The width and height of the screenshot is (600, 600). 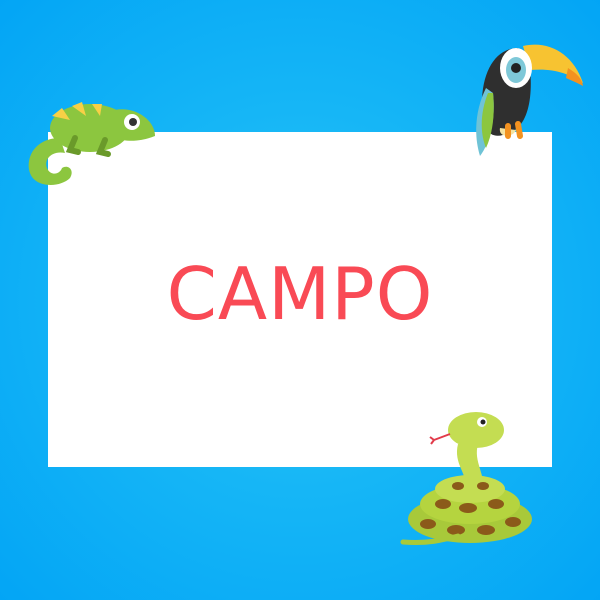 What do you see at coordinates (529, 100) in the screenshot?
I see `toucan-icon` at bounding box center [529, 100].